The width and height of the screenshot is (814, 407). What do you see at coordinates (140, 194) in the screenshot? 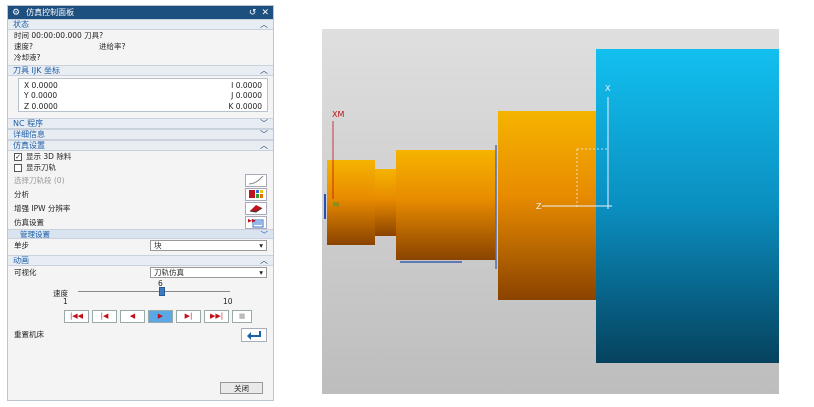
I see `analysis-row: 分析` at bounding box center [140, 194].